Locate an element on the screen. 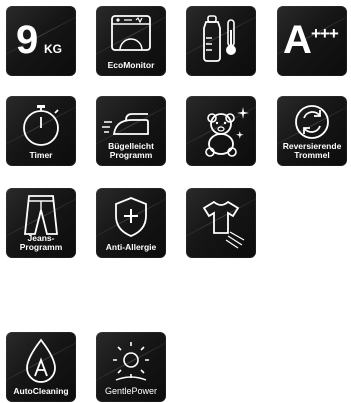 The width and height of the screenshot is (351, 403). tile-baby-care is located at coordinates (221, 41).